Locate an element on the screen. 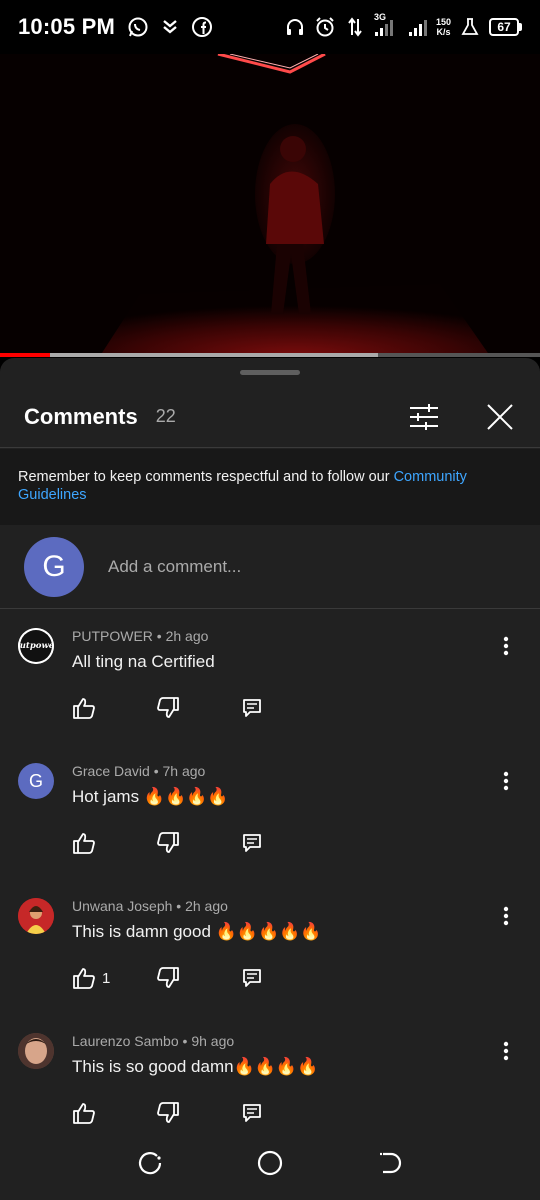 The width and height of the screenshot is (540, 1200). home-icon is located at coordinates (270, 1163).